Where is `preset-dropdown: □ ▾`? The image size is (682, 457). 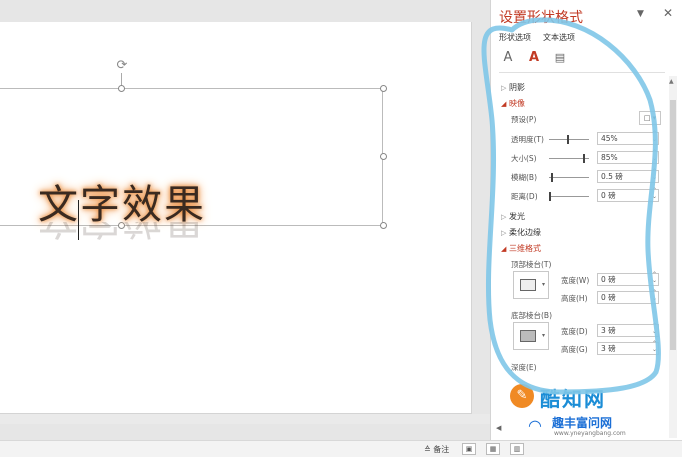
preset-dropdown: □ ▾ is located at coordinates (650, 118).